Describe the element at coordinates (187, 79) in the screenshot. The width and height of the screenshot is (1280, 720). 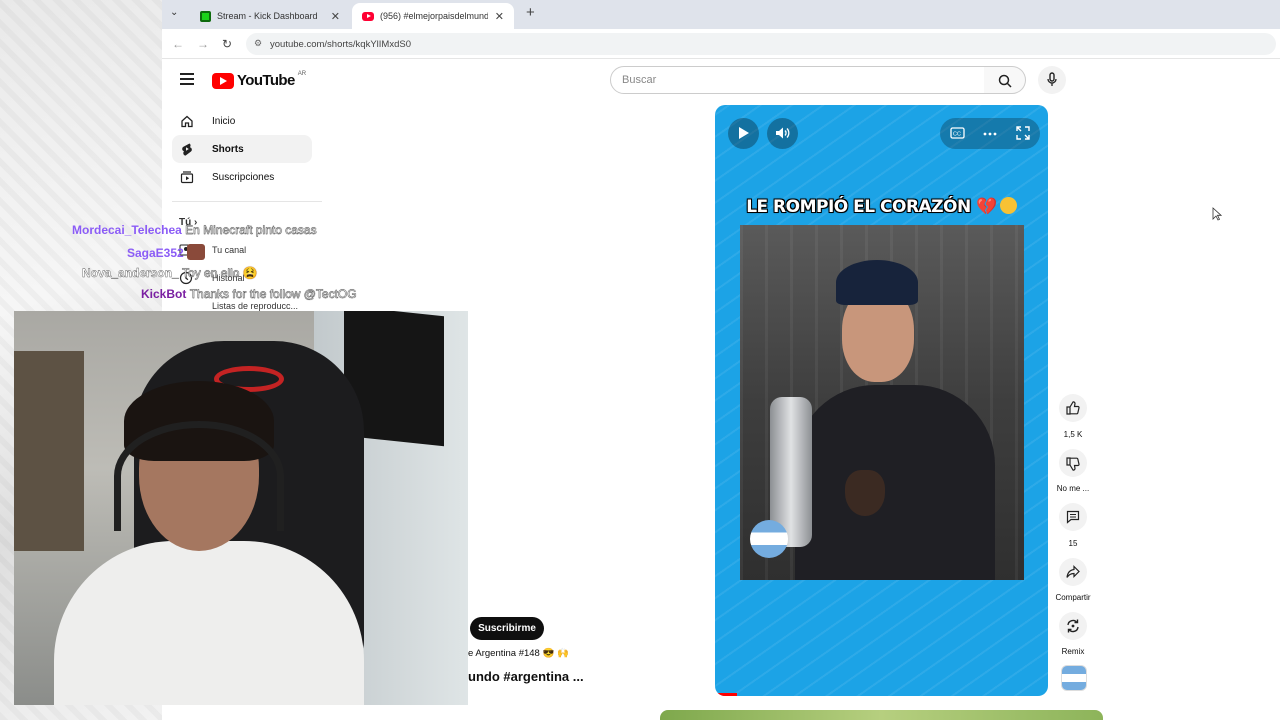
I see `menu-hamburger-icon` at that location.